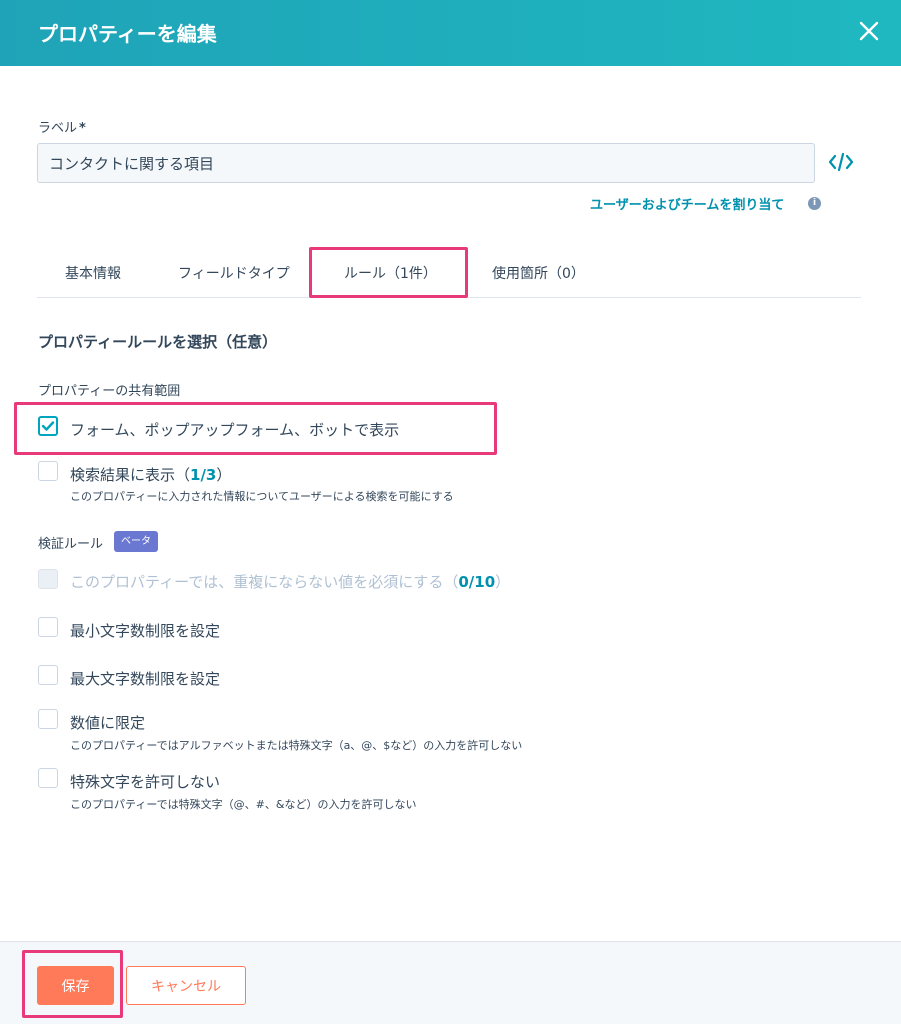 Image resolution: width=901 pixels, height=1024 pixels. What do you see at coordinates (158, 342) in the screenshot?
I see `section-title: プロパティールールを選択（任意）` at bounding box center [158, 342].